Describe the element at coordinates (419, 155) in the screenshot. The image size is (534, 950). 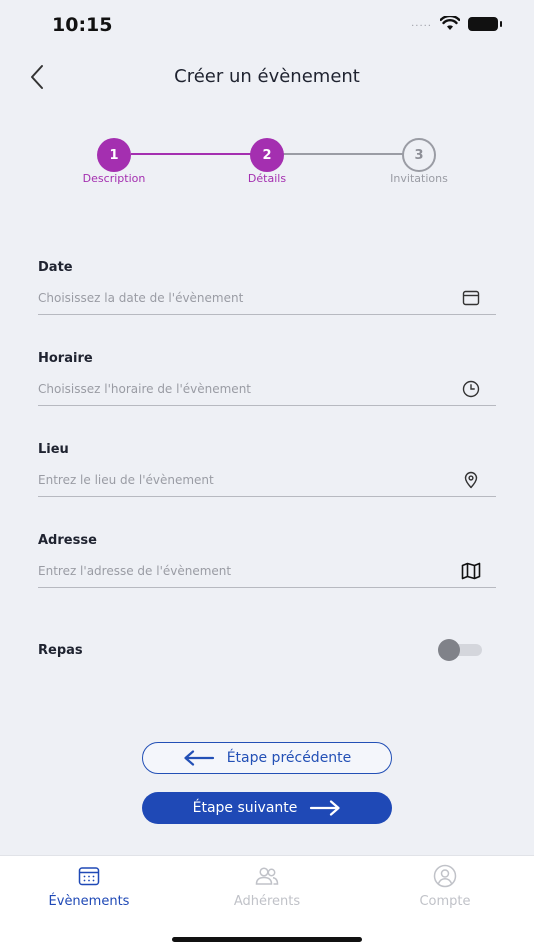
I see `step-3-circle: 3` at that location.